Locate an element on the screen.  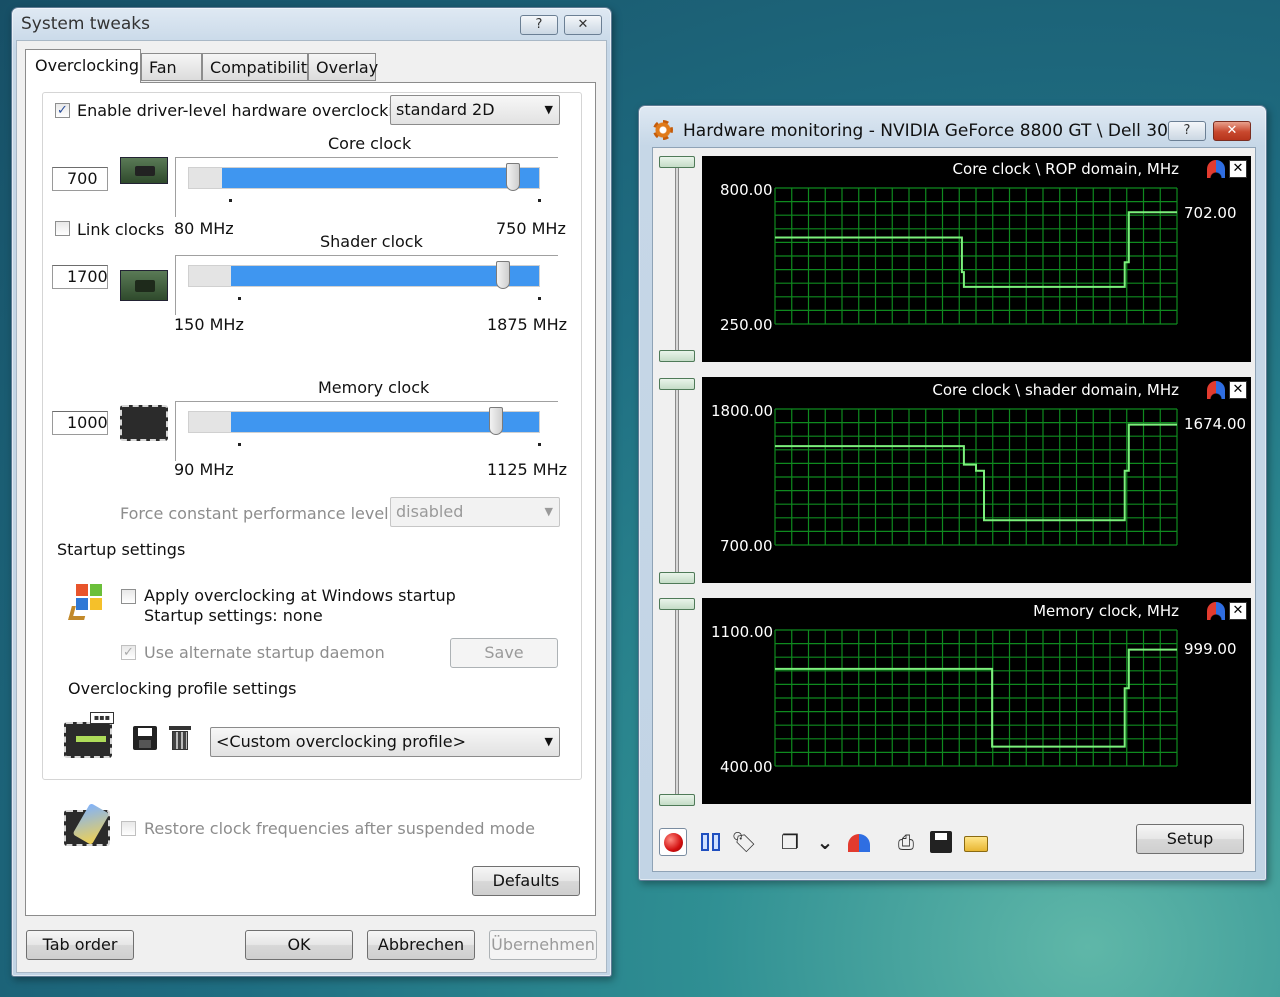
memory-chip-icon is located at coordinates (144, 423).